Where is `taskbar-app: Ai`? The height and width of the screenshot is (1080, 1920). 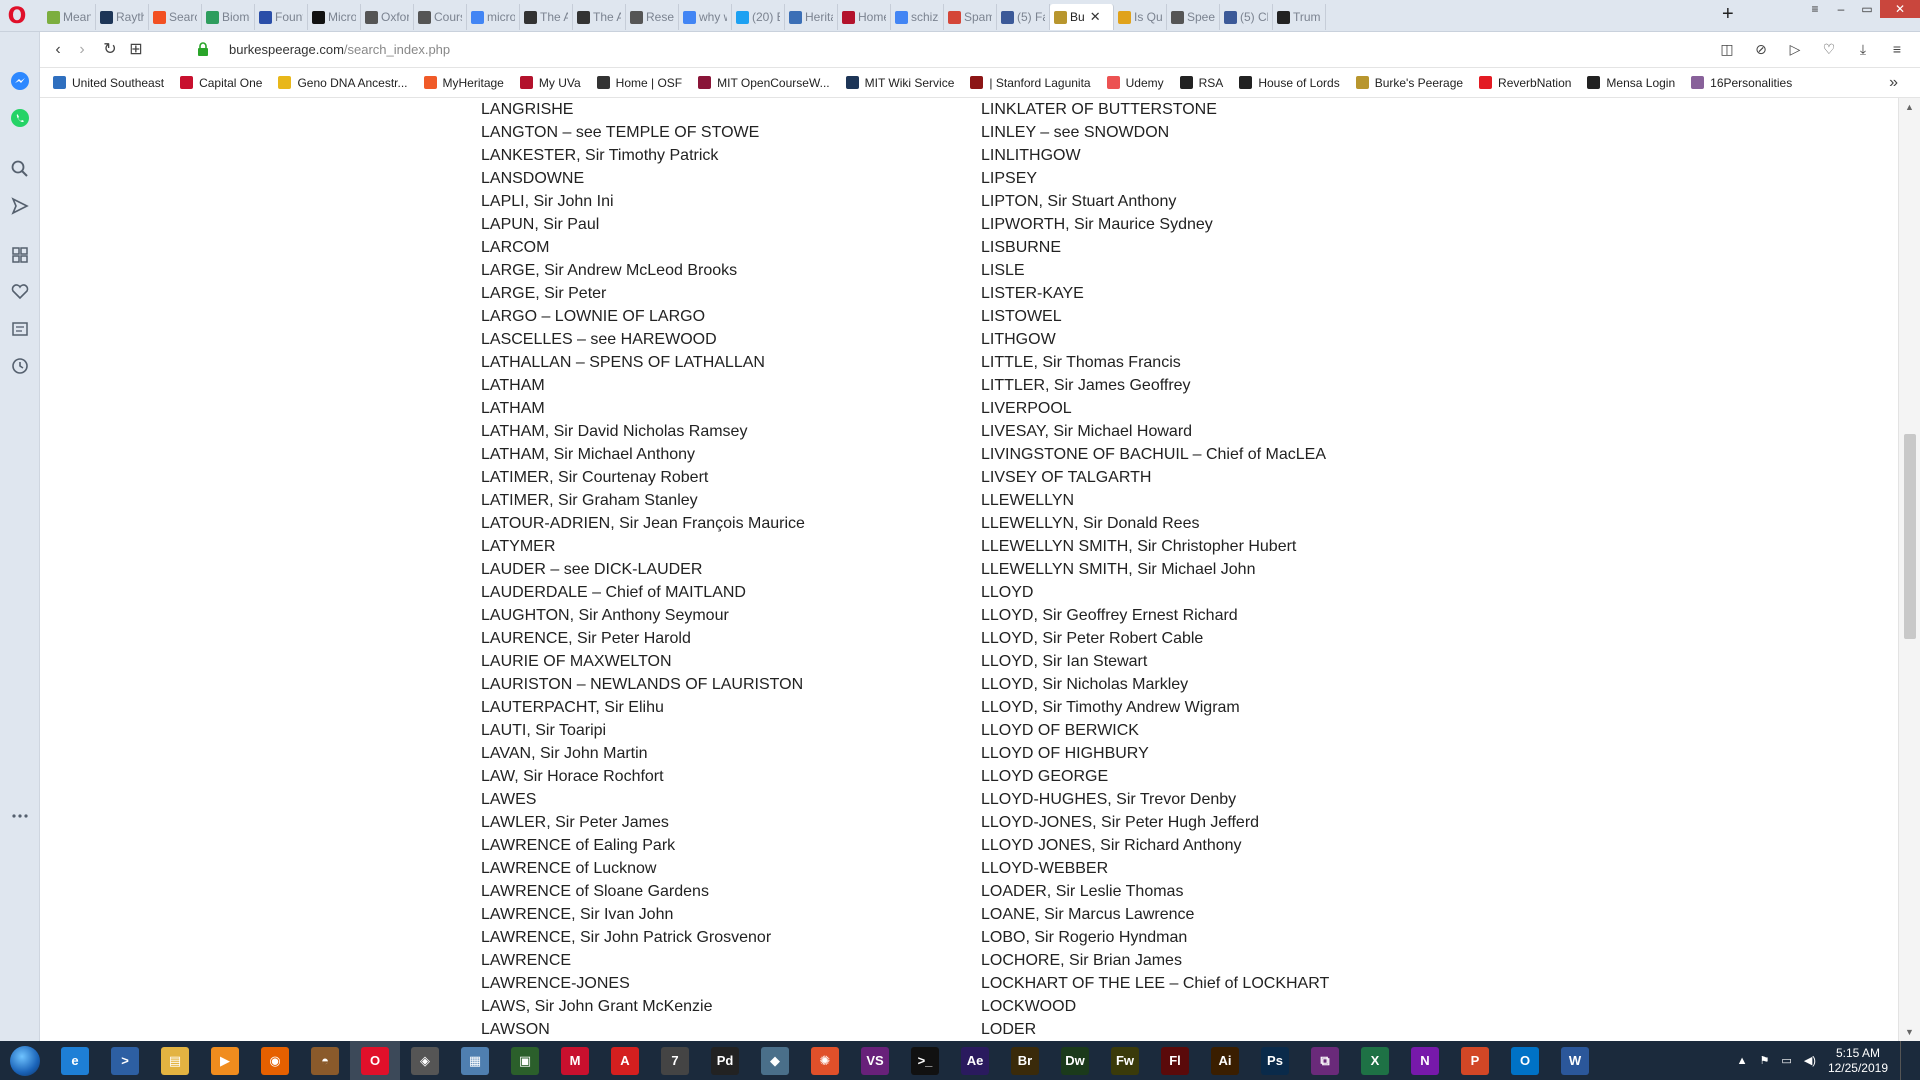 taskbar-app: Ai is located at coordinates (1225, 1060).